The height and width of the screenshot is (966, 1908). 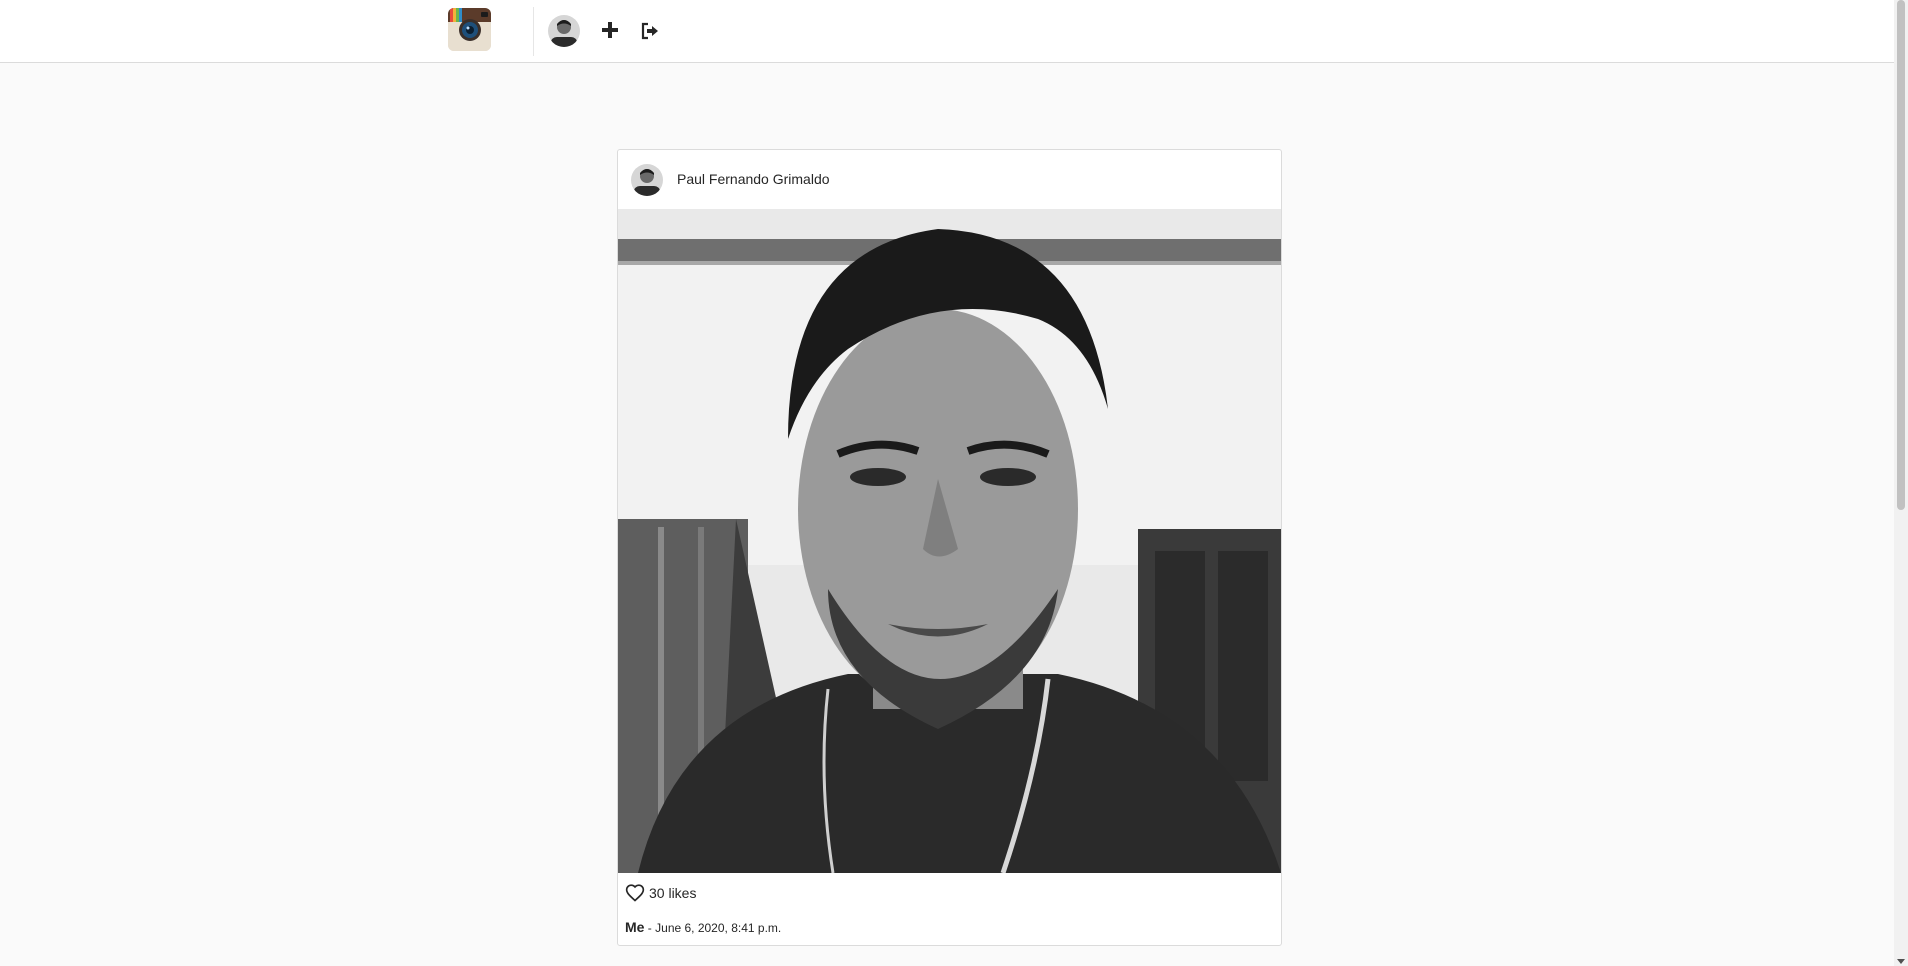 What do you see at coordinates (954, 31) in the screenshot?
I see `top-nav-bar` at bounding box center [954, 31].